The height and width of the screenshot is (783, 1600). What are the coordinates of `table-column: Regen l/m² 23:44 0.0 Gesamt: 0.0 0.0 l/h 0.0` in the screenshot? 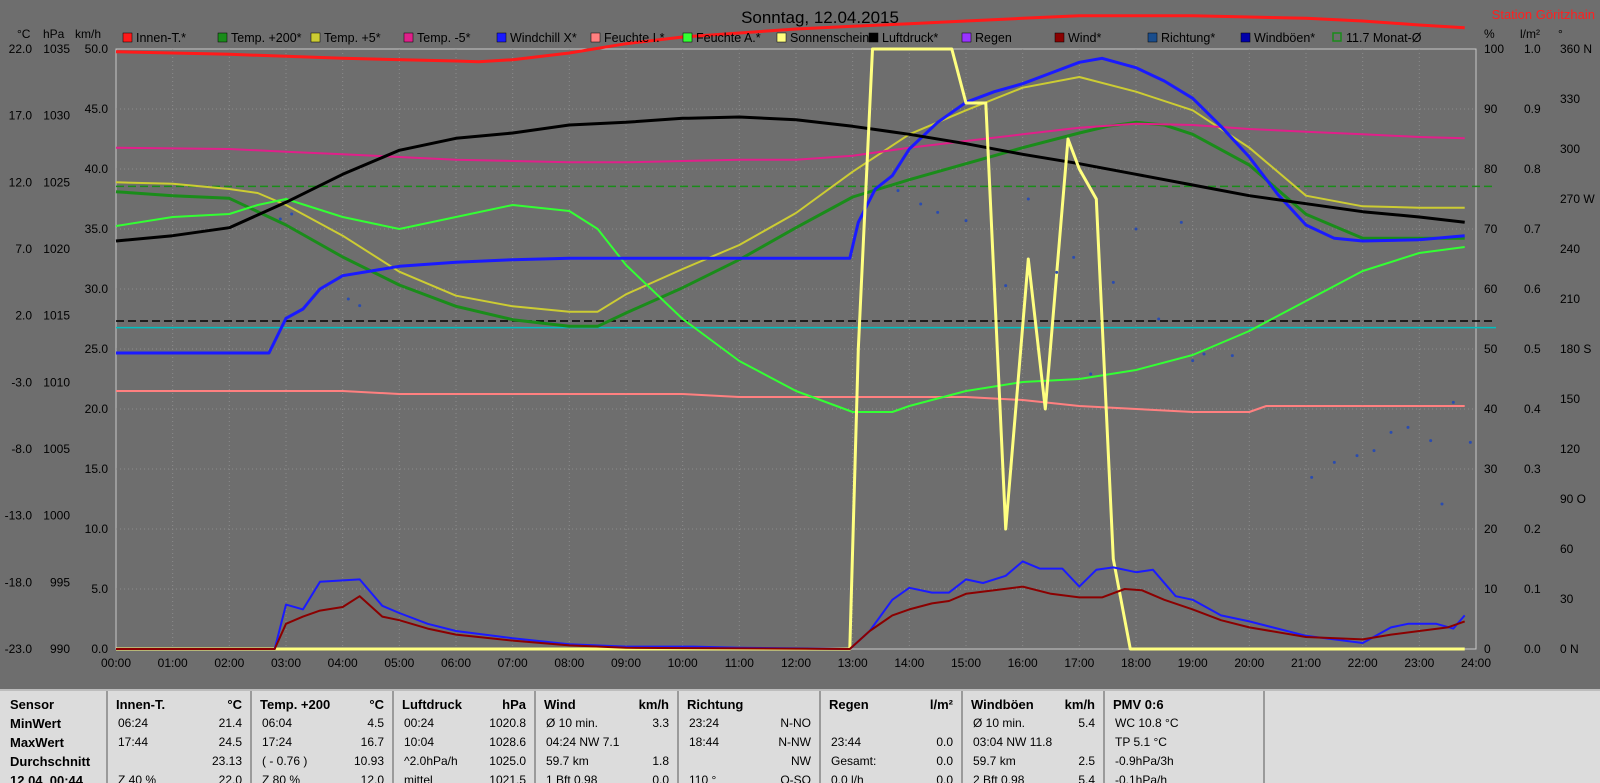 It's located at (892, 737).